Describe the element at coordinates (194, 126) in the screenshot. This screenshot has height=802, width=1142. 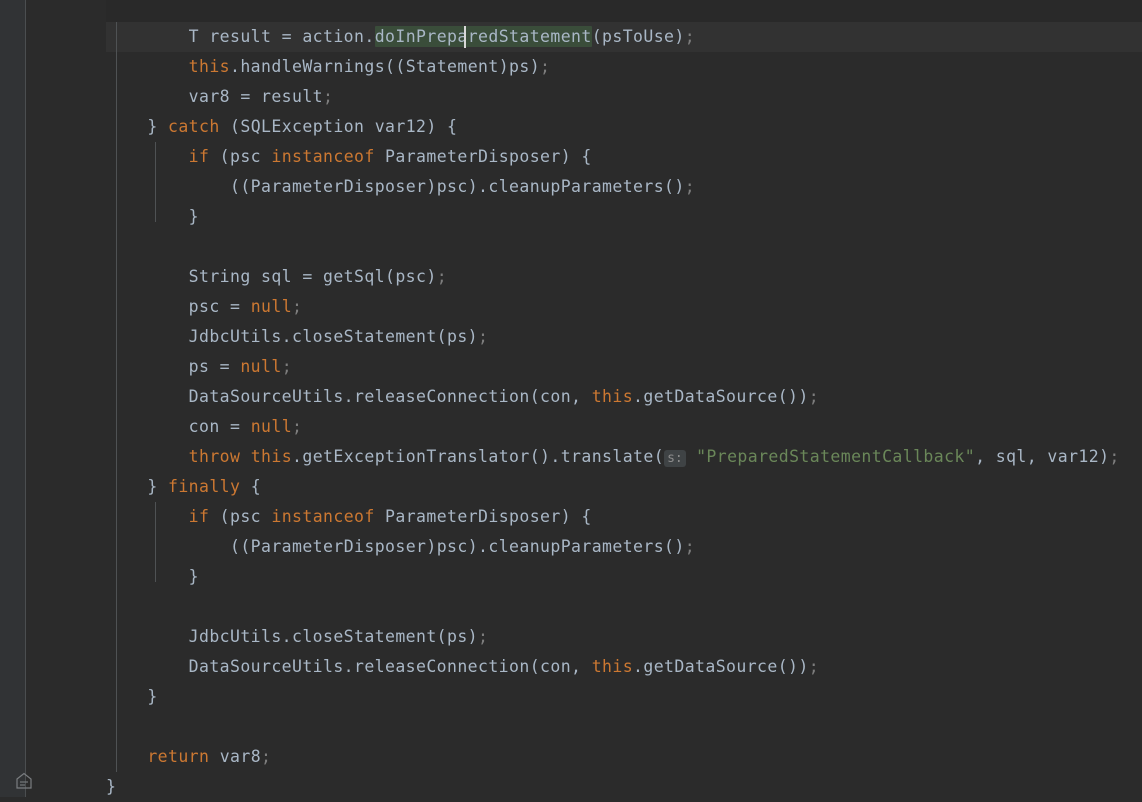
I see `code-token: catch` at that location.